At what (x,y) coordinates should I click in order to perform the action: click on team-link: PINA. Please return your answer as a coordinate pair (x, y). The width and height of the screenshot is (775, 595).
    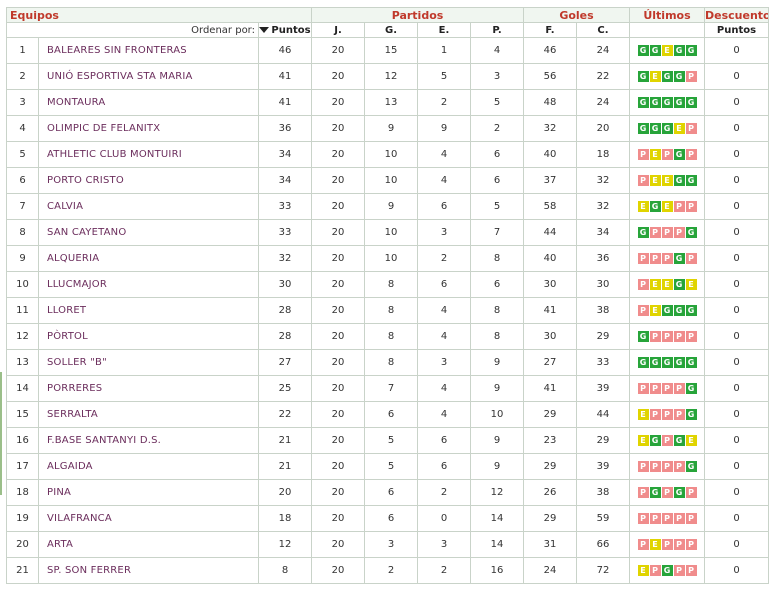
    Looking at the image, I should click on (148, 492).